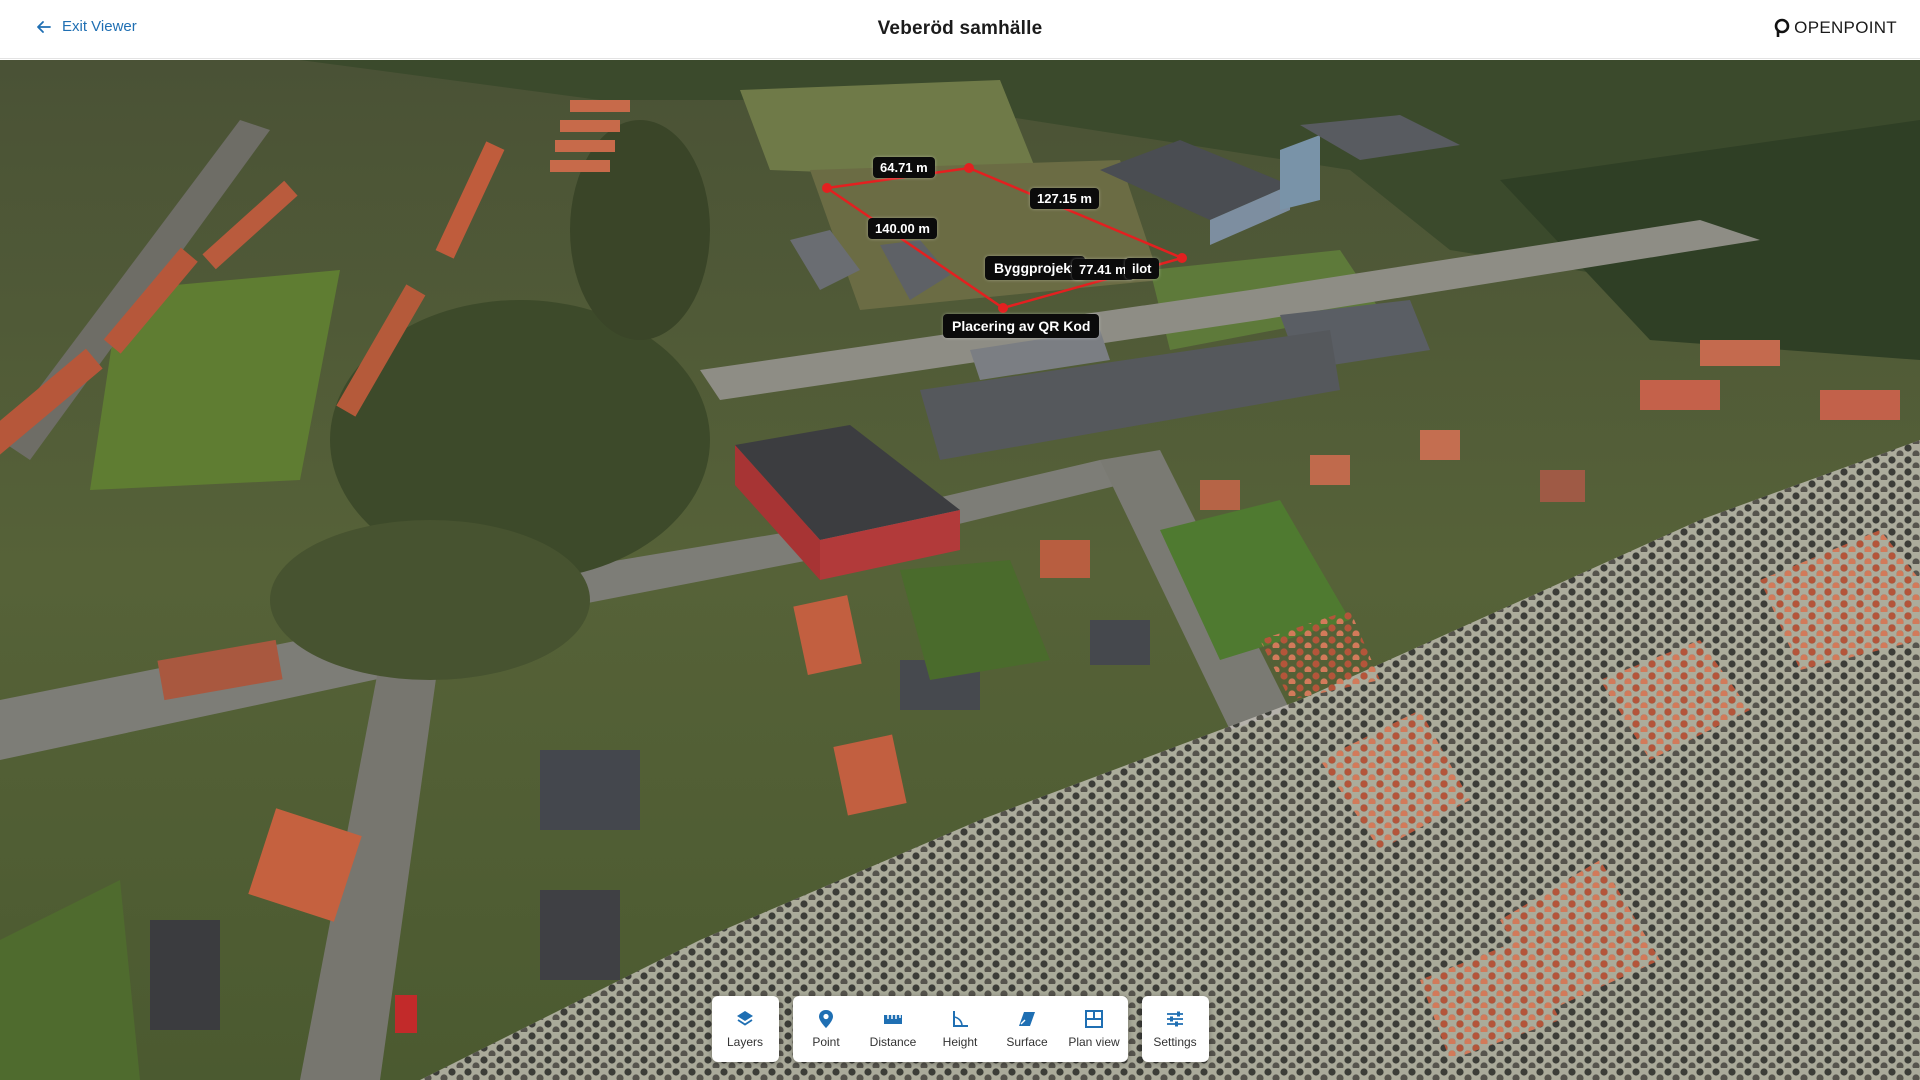  Describe the element at coordinates (960, 1019) in the screenshot. I see `height-icon` at that location.